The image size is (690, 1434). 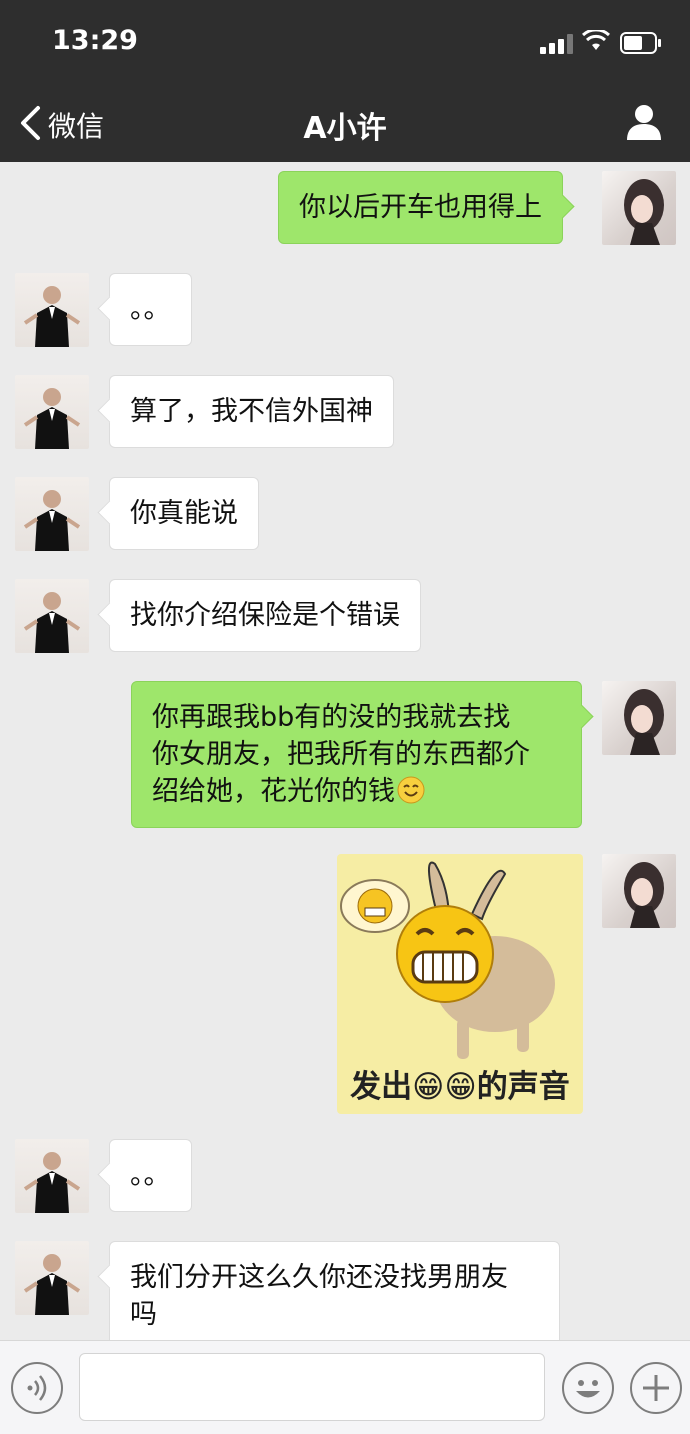 I want to click on nav-bar: 微信 A小许, so click(x=345, y=123).